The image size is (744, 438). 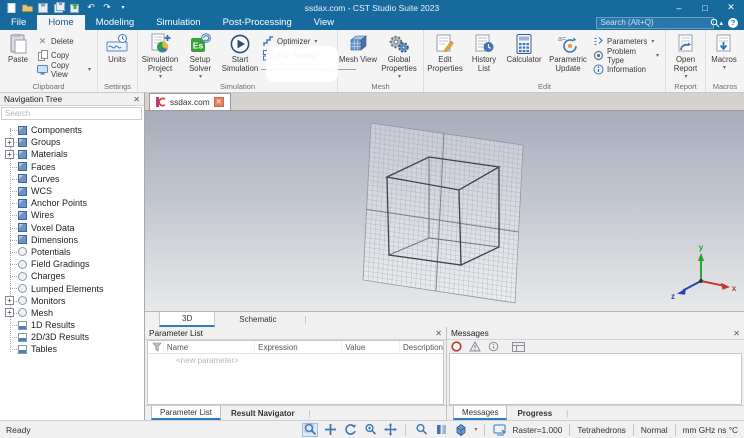 What do you see at coordinates (480, 413) in the screenshot?
I see `tab-messages: Messages` at bounding box center [480, 413].